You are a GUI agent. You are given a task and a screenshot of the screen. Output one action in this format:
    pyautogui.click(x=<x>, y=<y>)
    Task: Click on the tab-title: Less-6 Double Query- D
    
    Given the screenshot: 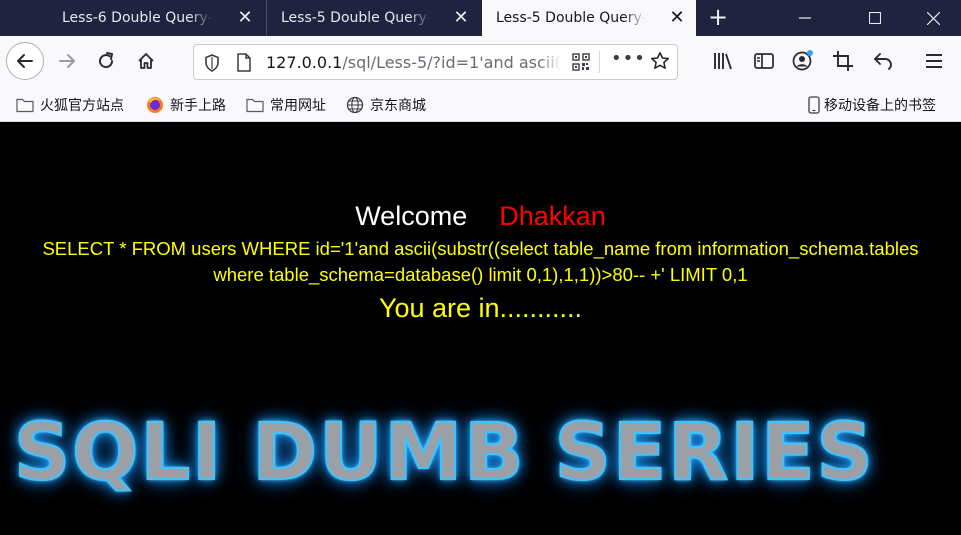 What is the action you would take?
    pyautogui.click(x=137, y=18)
    